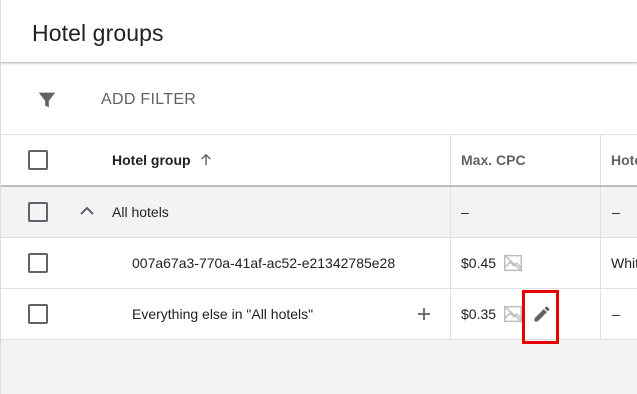 Image resolution: width=637 pixels, height=394 pixels. I want to click on table-row-all-hotels: All hotels – –, so click(319, 212).